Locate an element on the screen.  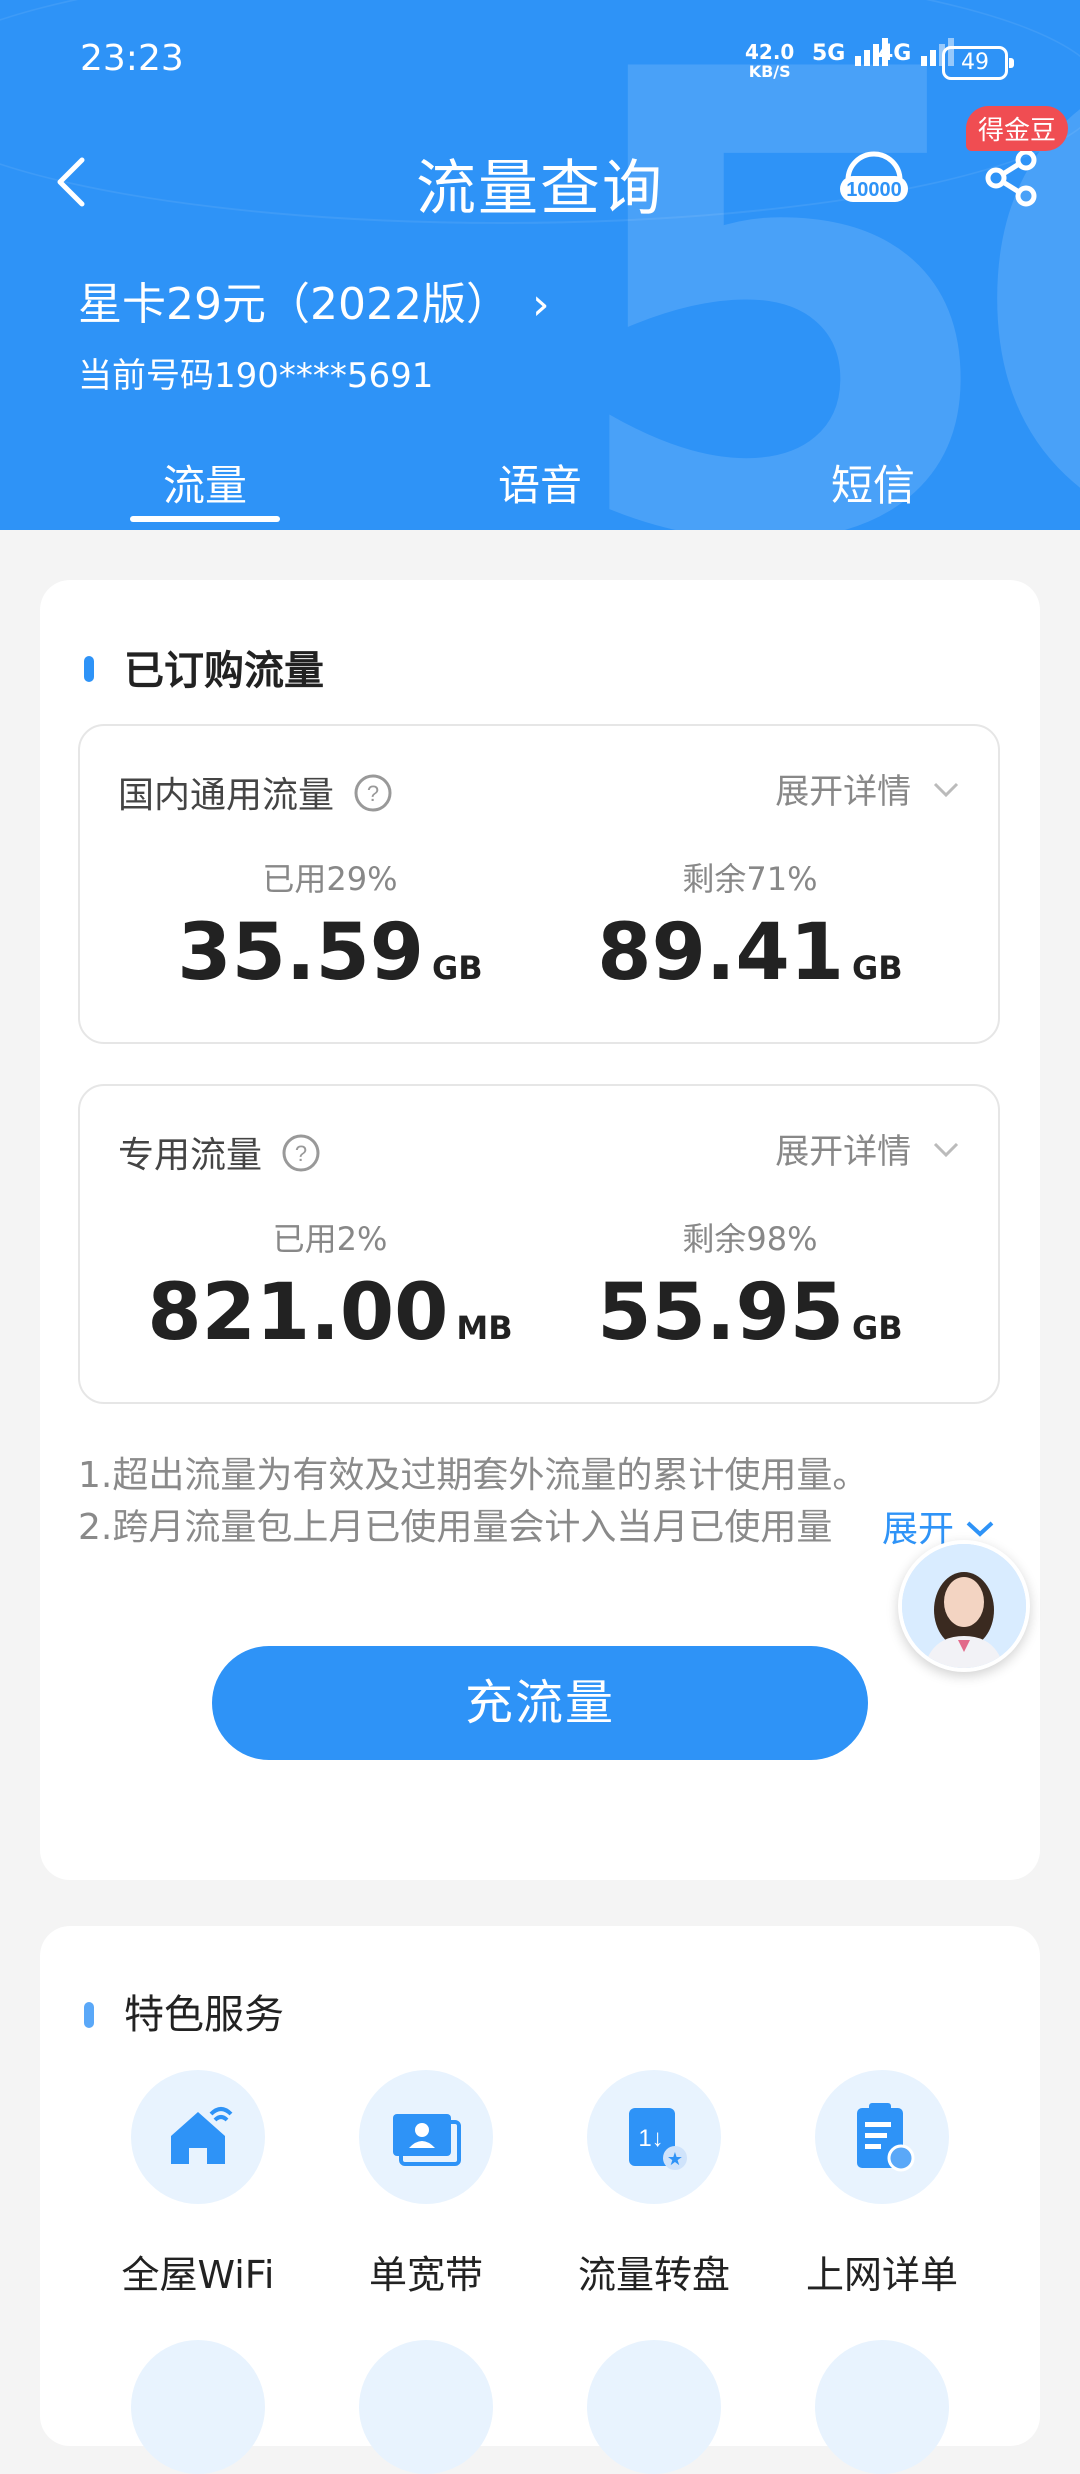
domestic-remain-unit: GB is located at coordinates (877, 968).